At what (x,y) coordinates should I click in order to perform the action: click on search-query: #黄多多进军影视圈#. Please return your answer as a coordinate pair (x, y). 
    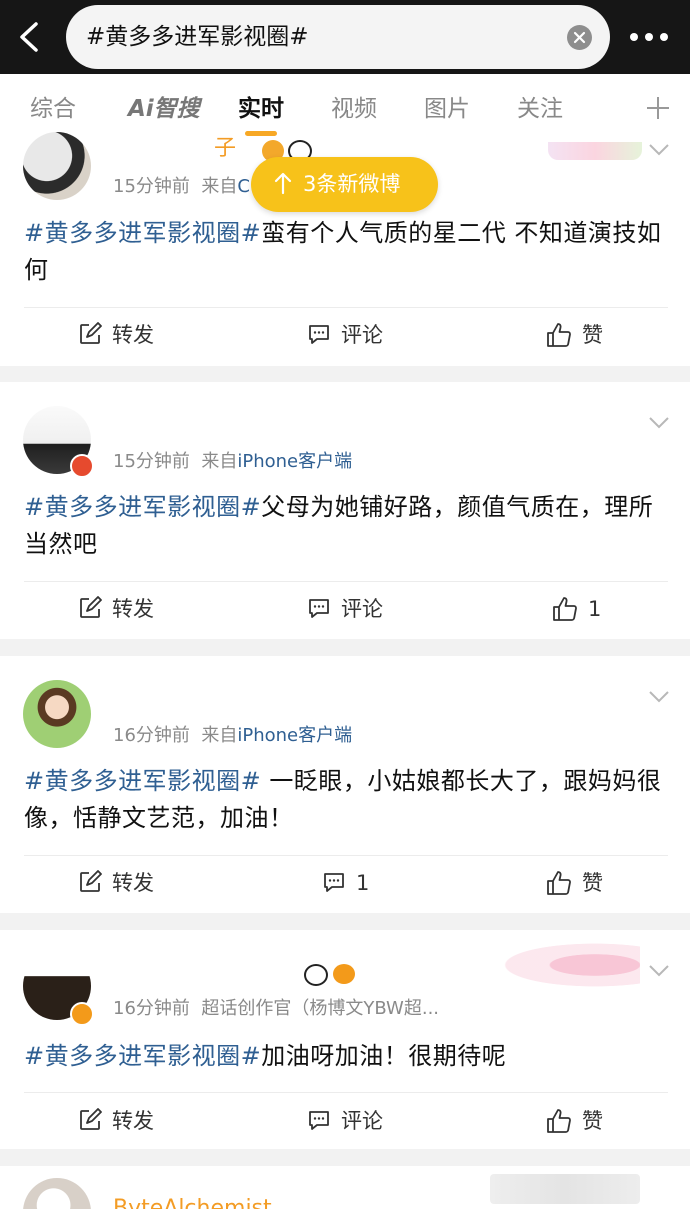
    Looking at the image, I should click on (197, 37).